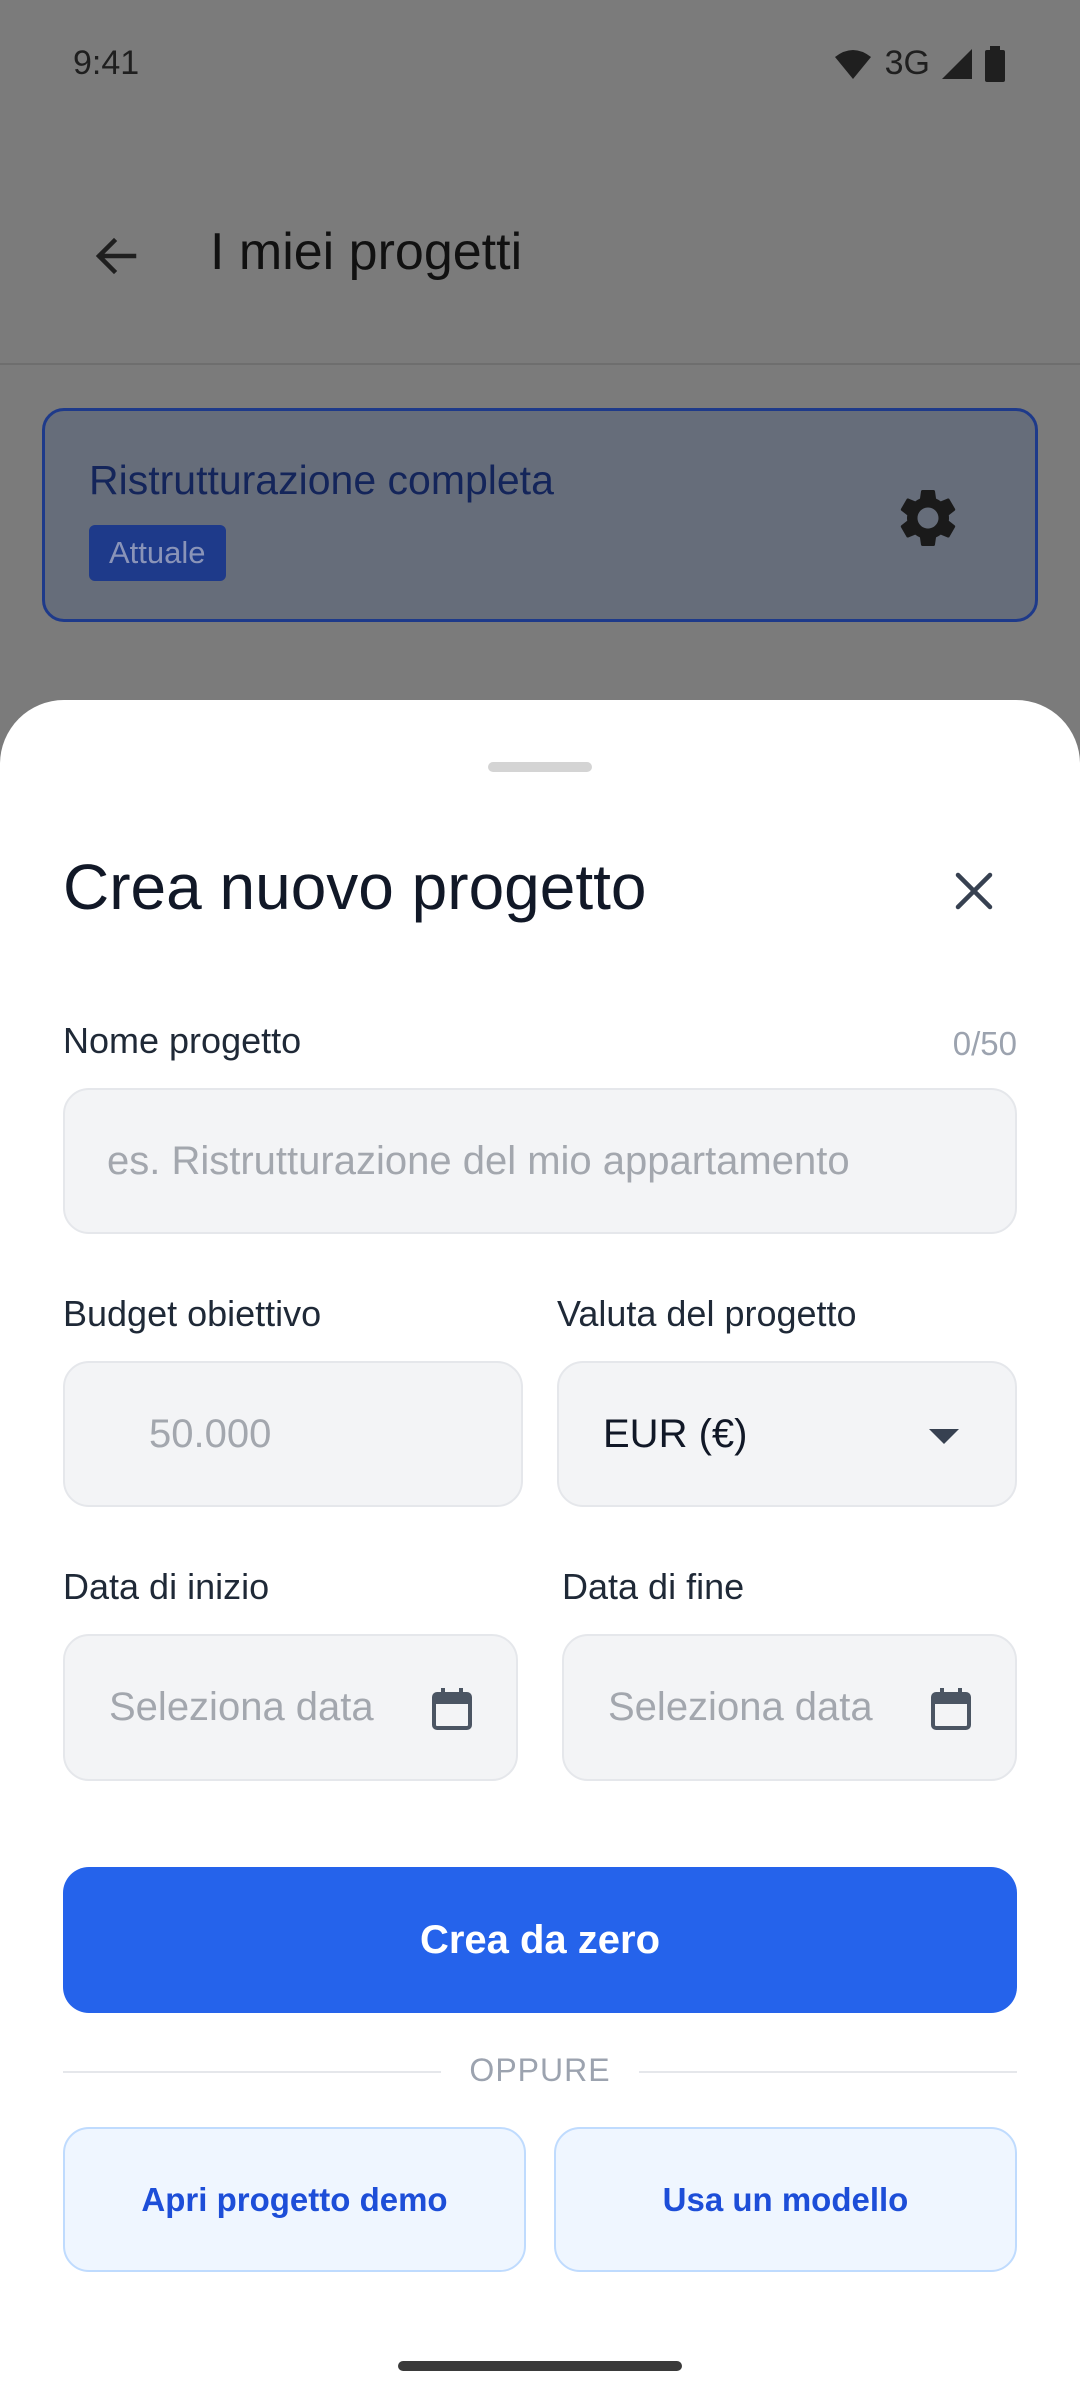 The image size is (1080, 2400). Describe the element at coordinates (974, 891) in the screenshot. I see `close-icon` at that location.